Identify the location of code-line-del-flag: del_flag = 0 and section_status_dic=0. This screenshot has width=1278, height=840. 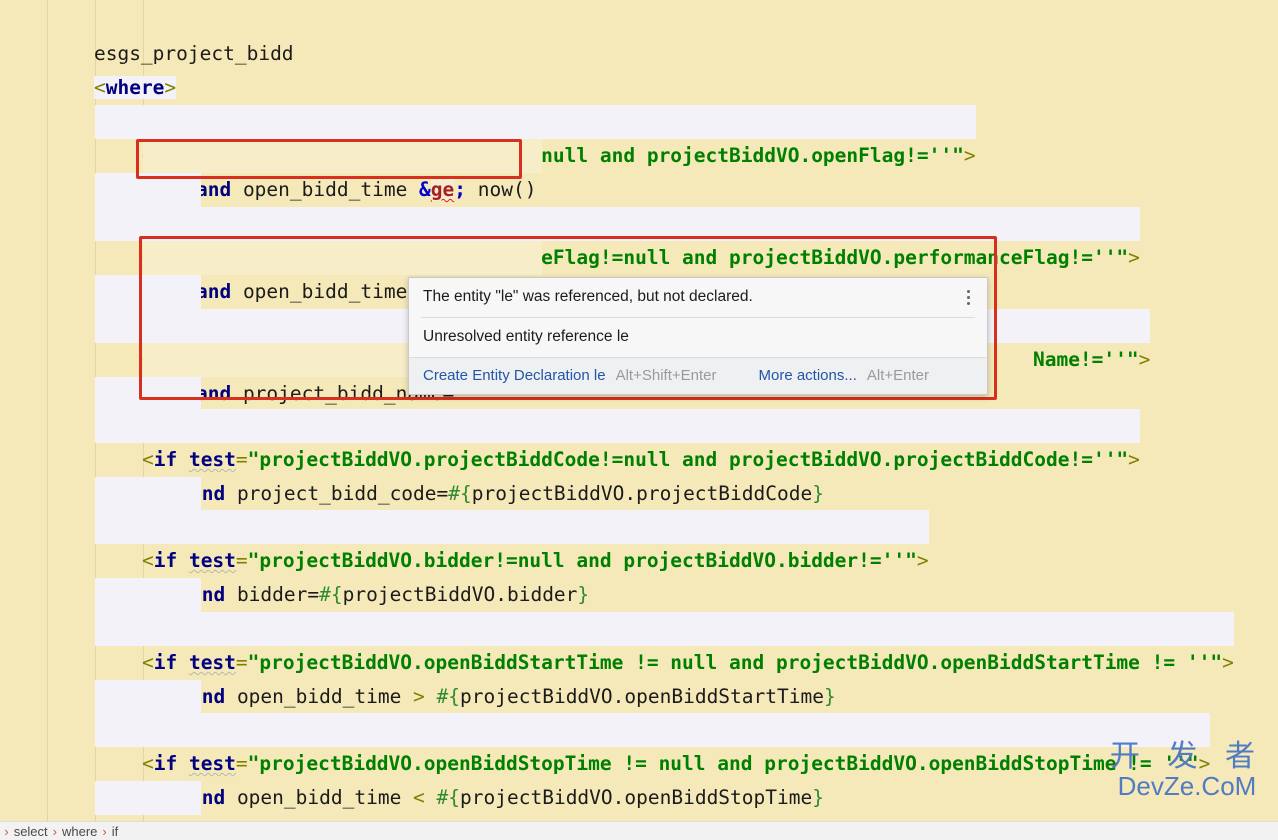
(341, 102).